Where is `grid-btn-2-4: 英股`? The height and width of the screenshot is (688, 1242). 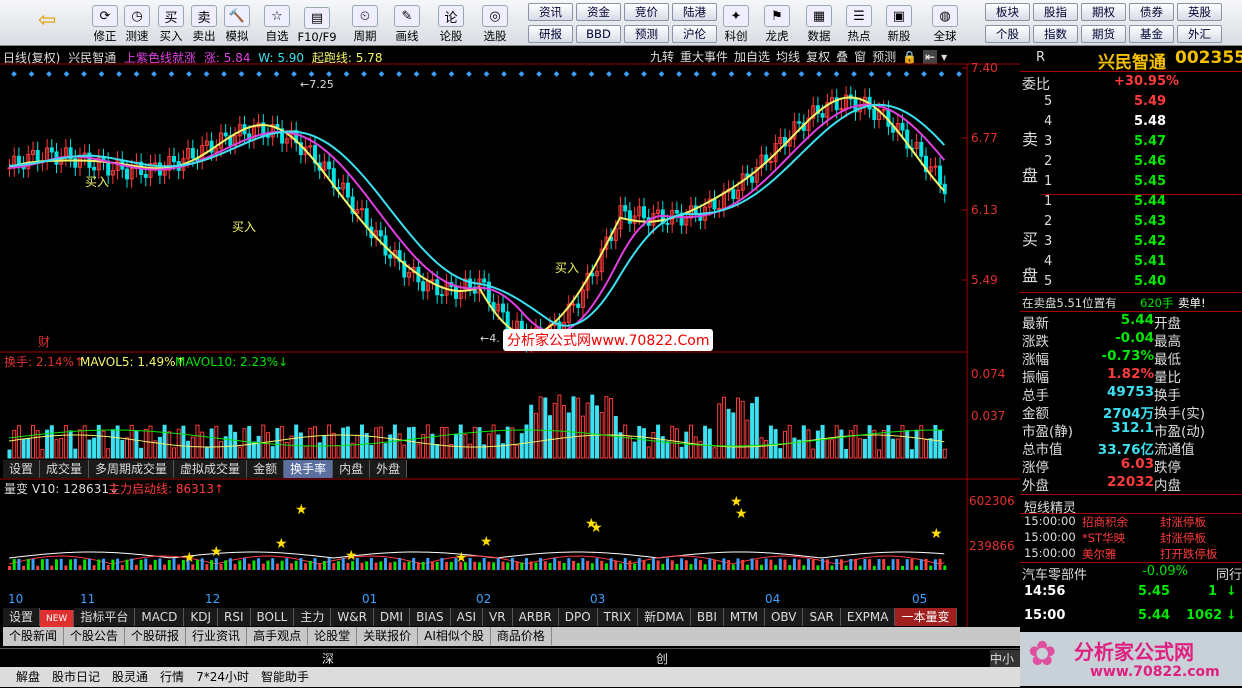
grid-btn-2-4: 英股 is located at coordinates (1199, 12).